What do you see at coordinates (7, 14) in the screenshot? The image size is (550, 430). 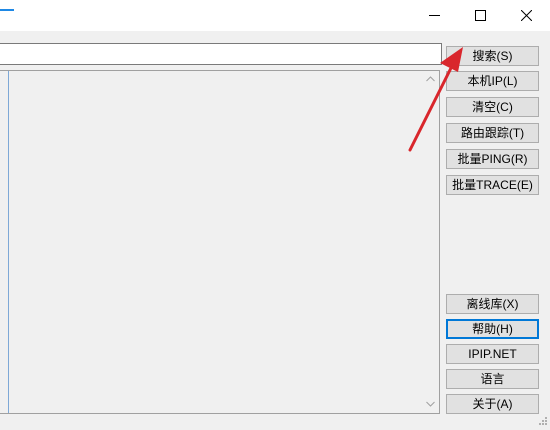 I see `app-icon` at bounding box center [7, 14].